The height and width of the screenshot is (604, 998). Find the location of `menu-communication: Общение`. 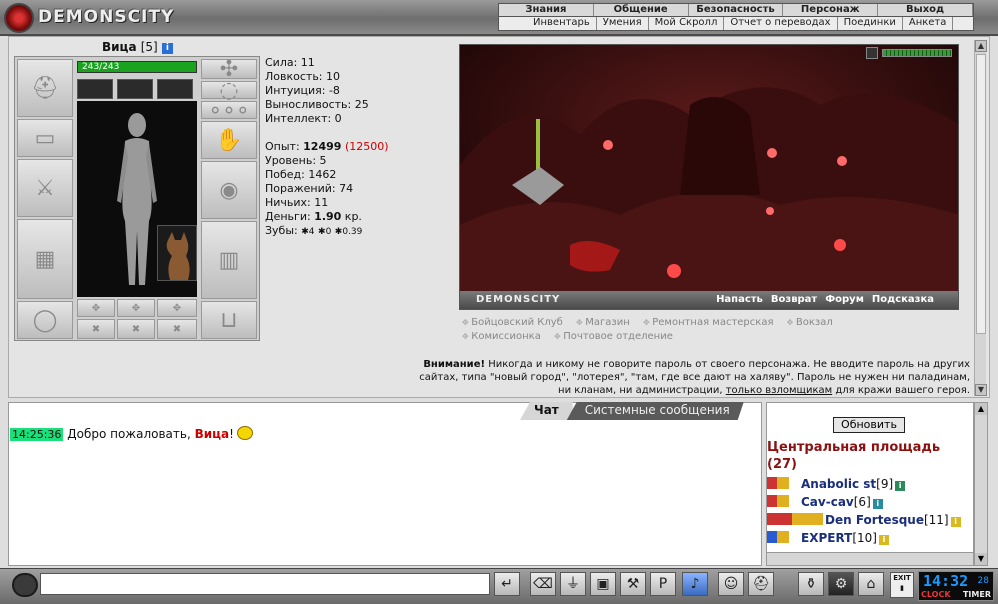

menu-communication: Общение is located at coordinates (641, 10).